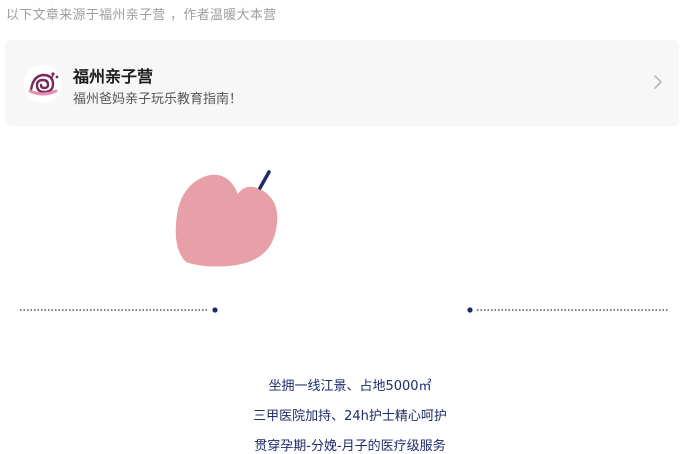 This screenshot has height=454, width=680. I want to click on chevron-right-icon, so click(658, 82).